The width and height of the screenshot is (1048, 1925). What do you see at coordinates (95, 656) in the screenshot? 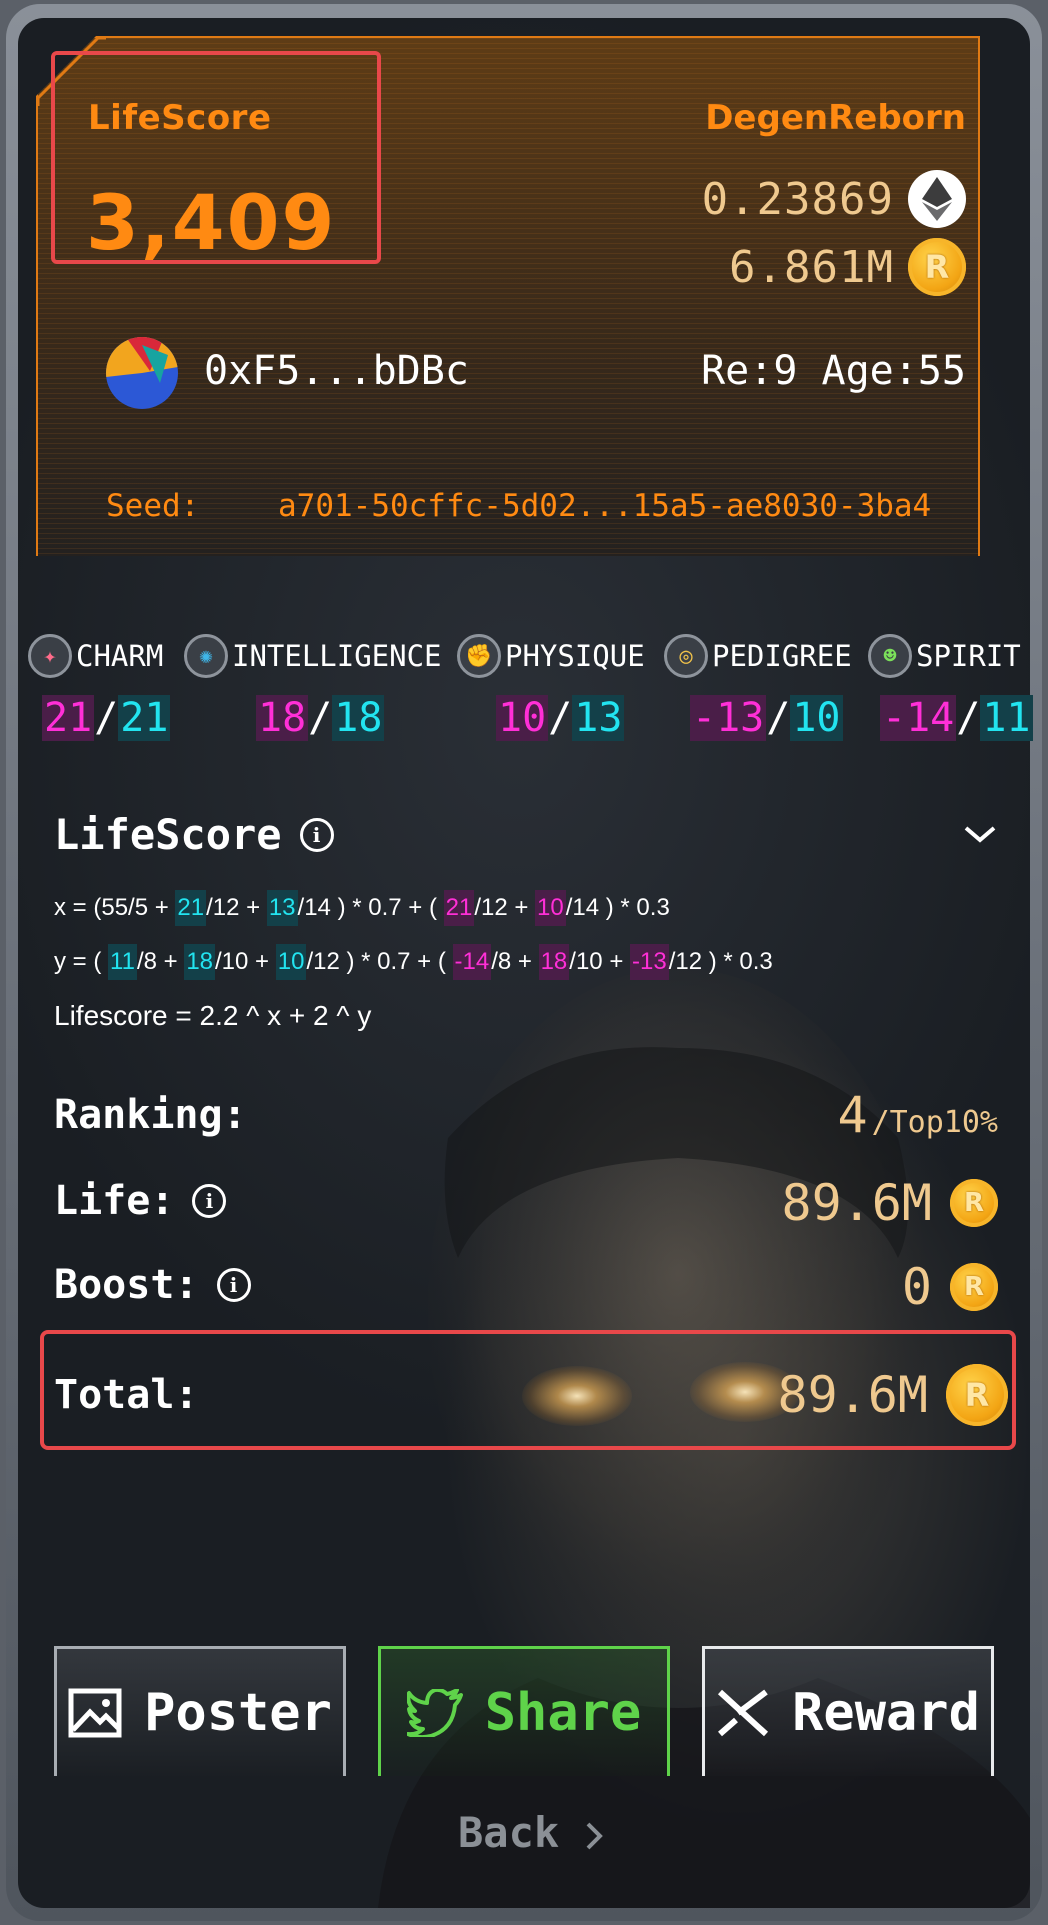
I see `stat-charm: ✦ CHARM` at bounding box center [95, 656].